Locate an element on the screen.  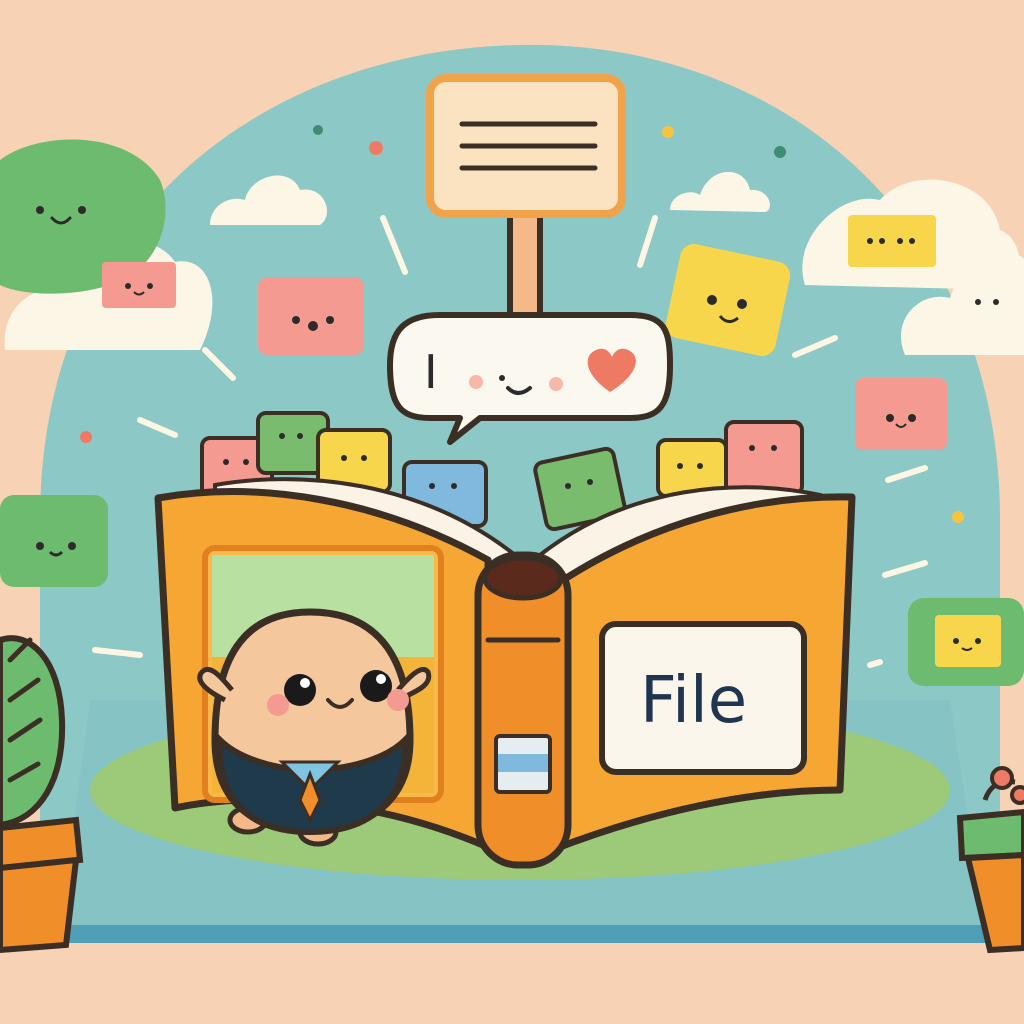
speech-bubble-text: I is located at coordinates (431, 372).